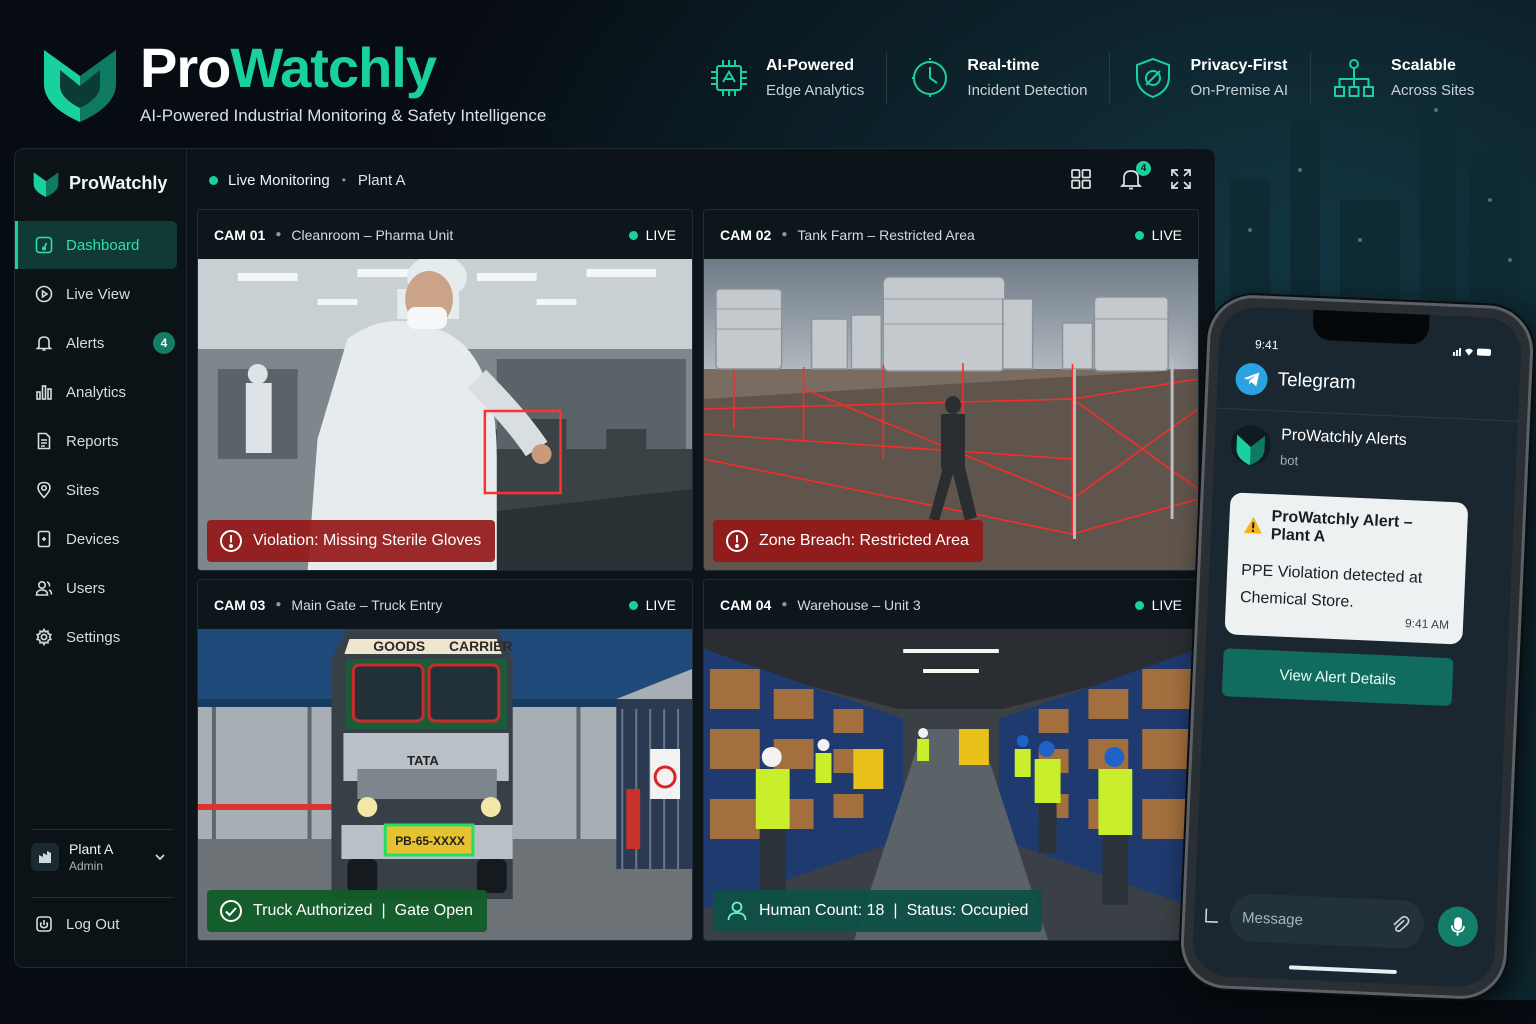  Describe the element at coordinates (737, 911) in the screenshot. I see `person-icon` at that location.